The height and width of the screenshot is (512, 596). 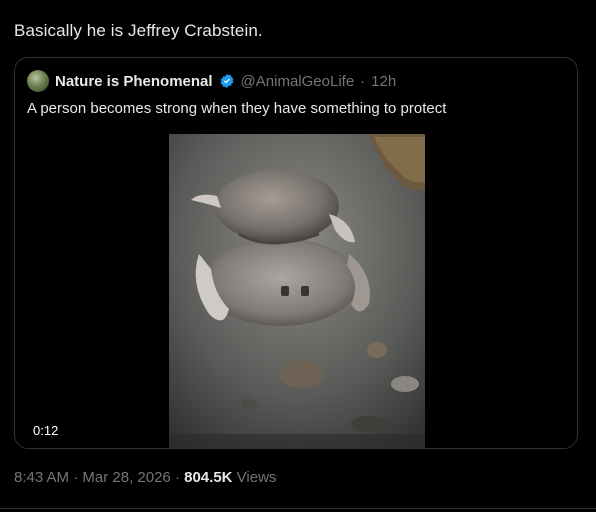 What do you see at coordinates (126, 477) in the screenshot?
I see `post-date: Mar 28, 2026` at bounding box center [126, 477].